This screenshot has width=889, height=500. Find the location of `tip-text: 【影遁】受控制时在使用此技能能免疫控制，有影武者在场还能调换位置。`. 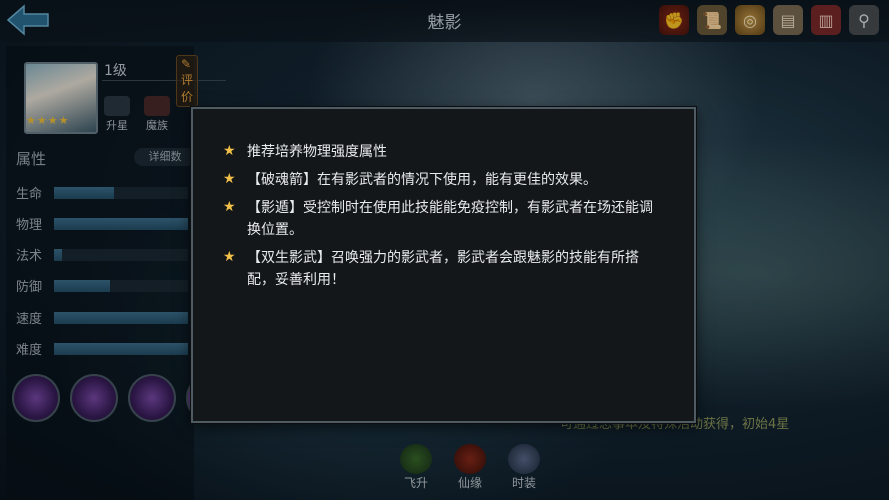

tip-text: 【影遁】受控制时在使用此技能能免疫控制，有影武者在场还能调换位置。 is located at coordinates (450, 219).